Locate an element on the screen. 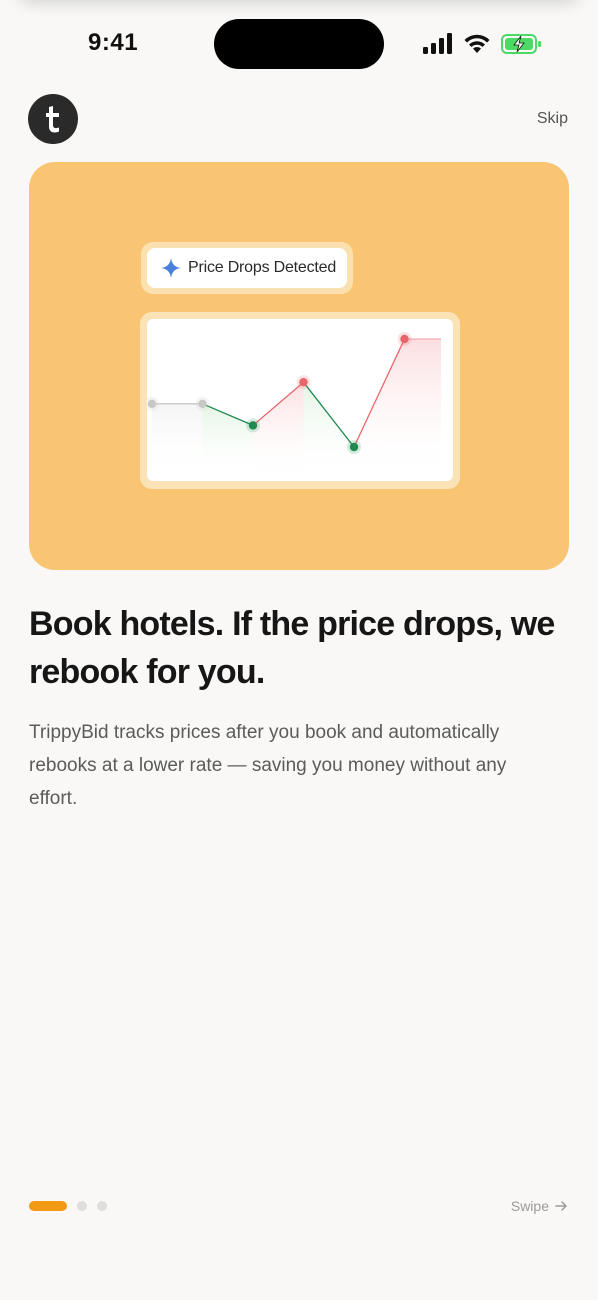 The width and height of the screenshot is (598, 1300). logo-t-mark is located at coordinates (52, 119).